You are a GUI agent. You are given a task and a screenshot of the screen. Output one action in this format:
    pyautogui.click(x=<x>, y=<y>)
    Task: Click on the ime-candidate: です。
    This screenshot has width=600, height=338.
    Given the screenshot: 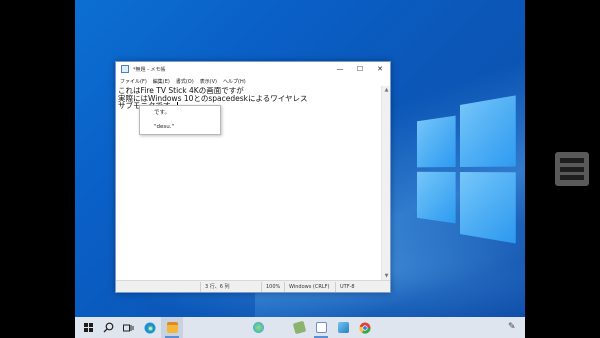 What is the action you would take?
    pyautogui.click(x=180, y=113)
    